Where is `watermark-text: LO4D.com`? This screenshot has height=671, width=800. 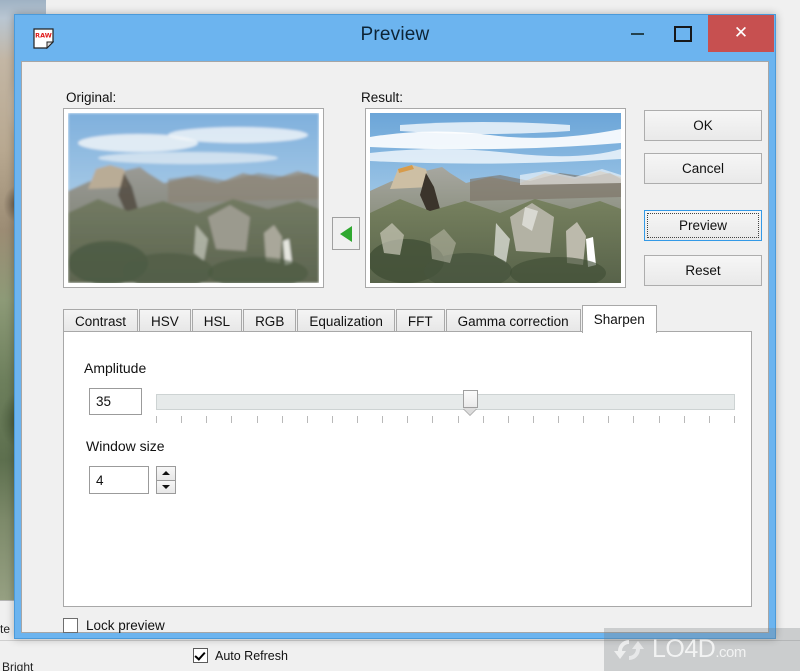
watermark-text: LO4D.com is located at coordinates (699, 649).